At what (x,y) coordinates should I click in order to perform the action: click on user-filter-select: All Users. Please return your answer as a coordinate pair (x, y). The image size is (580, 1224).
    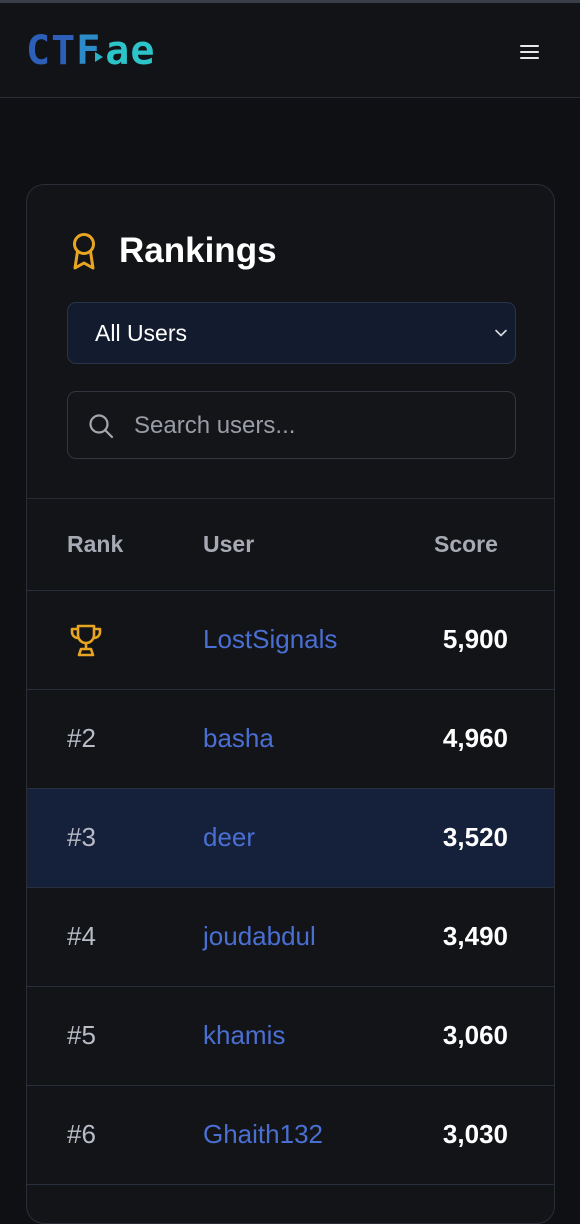
    Looking at the image, I should click on (291, 333).